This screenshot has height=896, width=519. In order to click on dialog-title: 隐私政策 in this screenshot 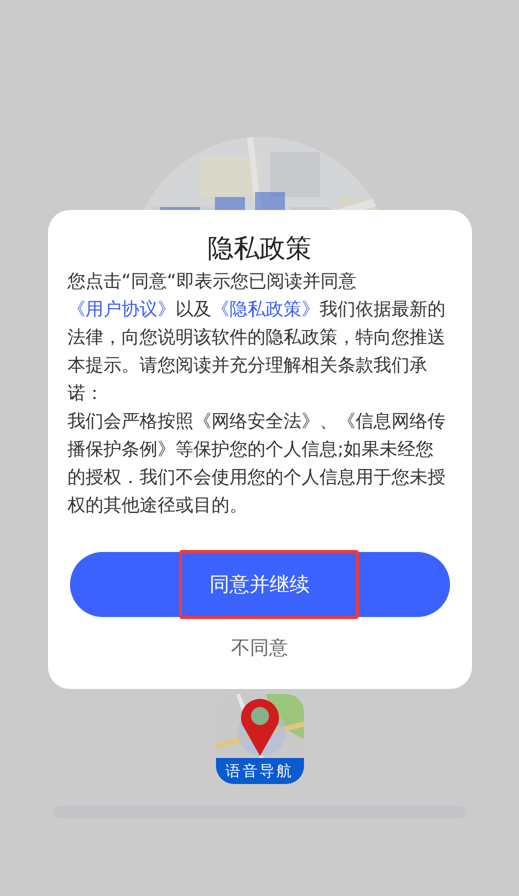, I will do `click(260, 249)`.